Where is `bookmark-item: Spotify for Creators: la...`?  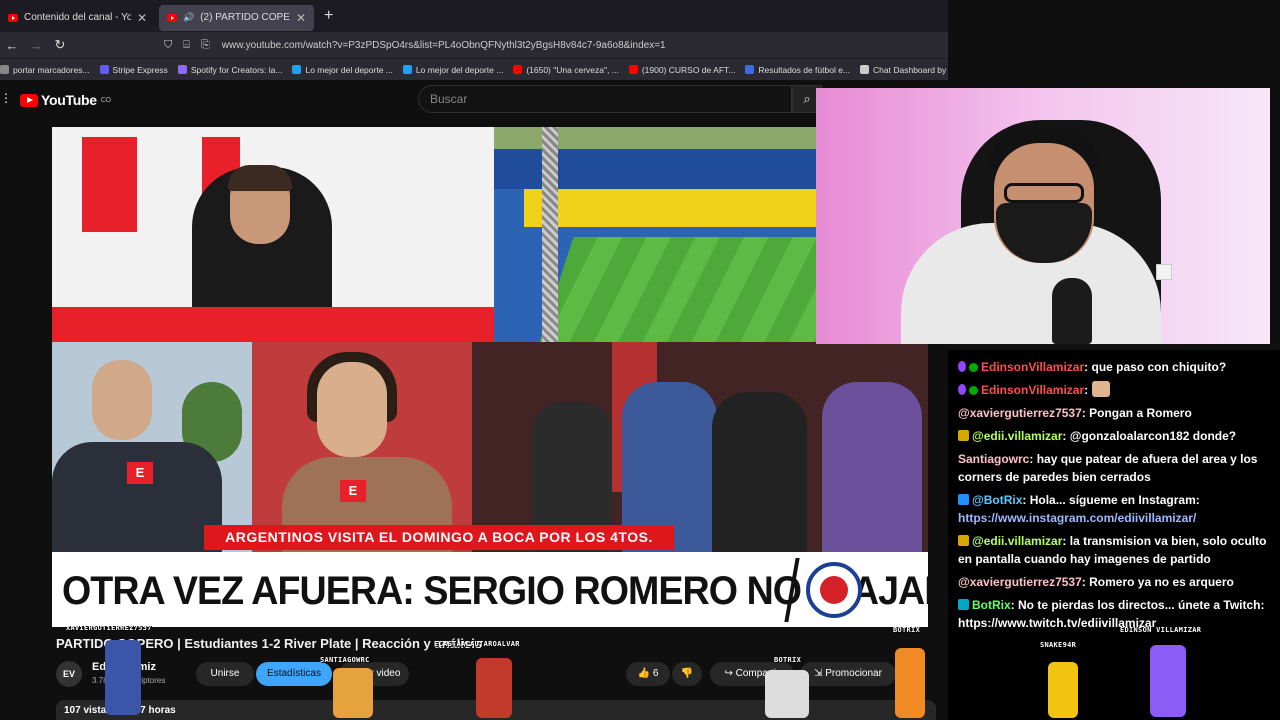 bookmark-item: Spotify for Creators: la... is located at coordinates (230, 69).